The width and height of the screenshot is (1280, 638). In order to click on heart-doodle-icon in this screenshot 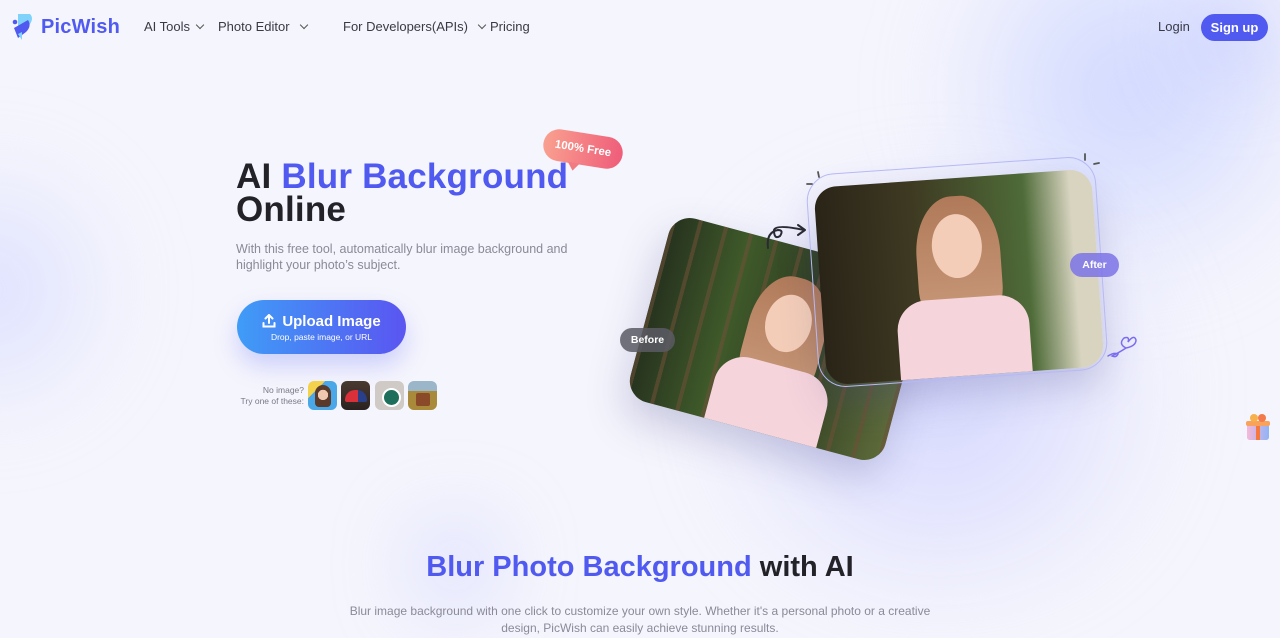, I will do `click(1122, 347)`.